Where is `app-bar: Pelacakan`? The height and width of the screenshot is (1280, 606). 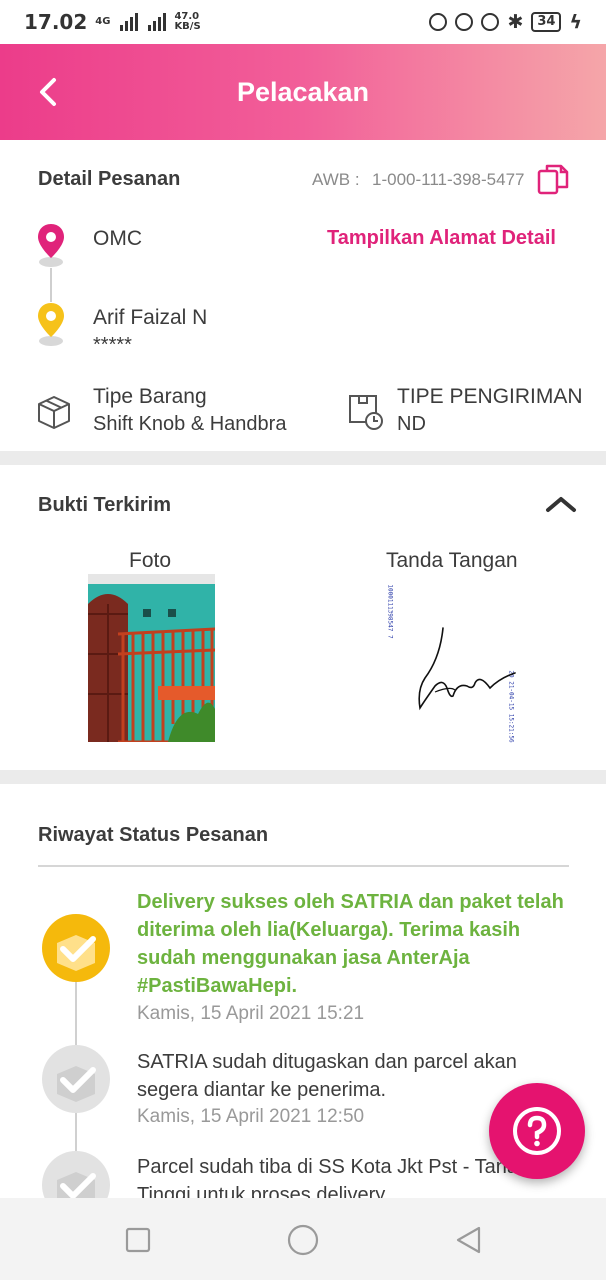 app-bar: Pelacakan is located at coordinates (303, 92).